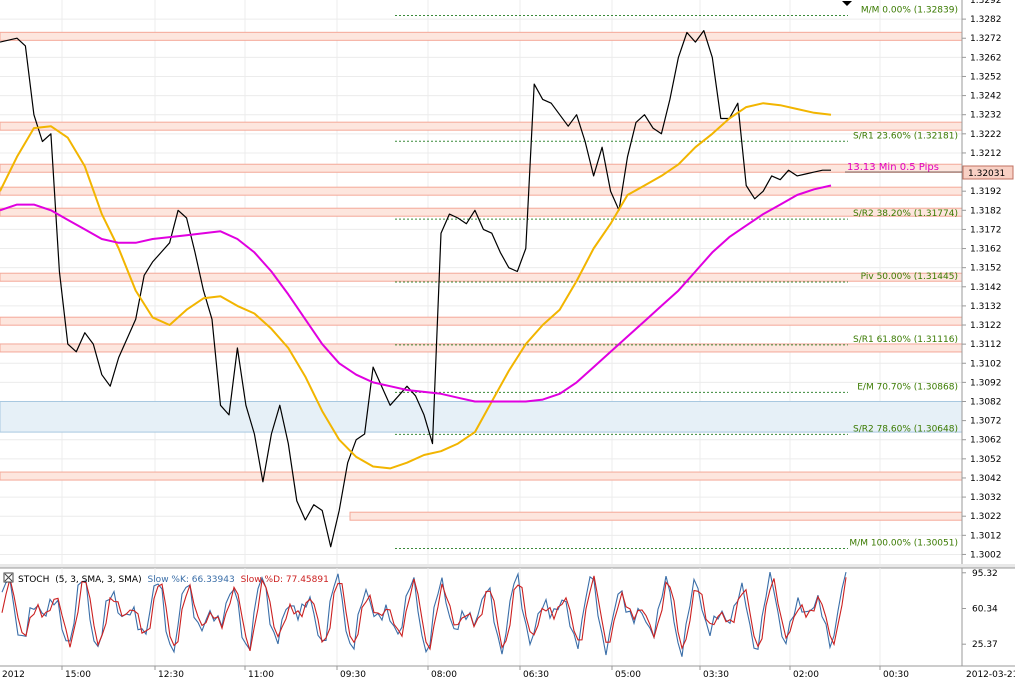 Image resolution: width=1015 pixels, height=684 pixels. What do you see at coordinates (905, 340) in the screenshot?
I see `fib-level-label: S/R1 61.80% (1.31116)` at bounding box center [905, 340].